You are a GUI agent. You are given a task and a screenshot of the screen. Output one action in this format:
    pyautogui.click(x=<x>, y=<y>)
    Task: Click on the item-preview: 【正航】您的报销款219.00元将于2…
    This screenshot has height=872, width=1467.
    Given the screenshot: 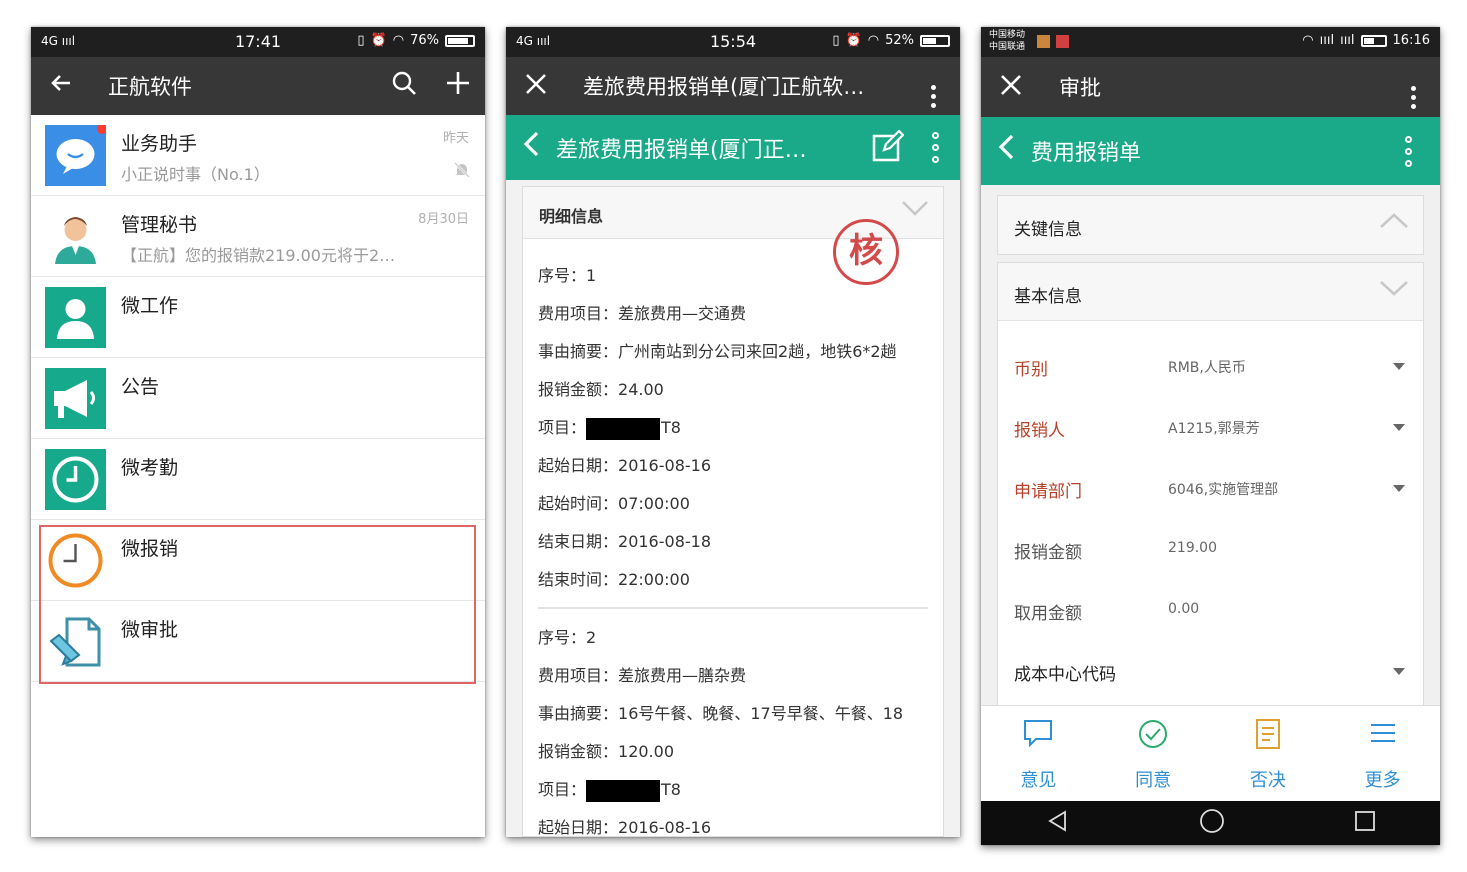 What is the action you would take?
    pyautogui.click(x=258, y=255)
    